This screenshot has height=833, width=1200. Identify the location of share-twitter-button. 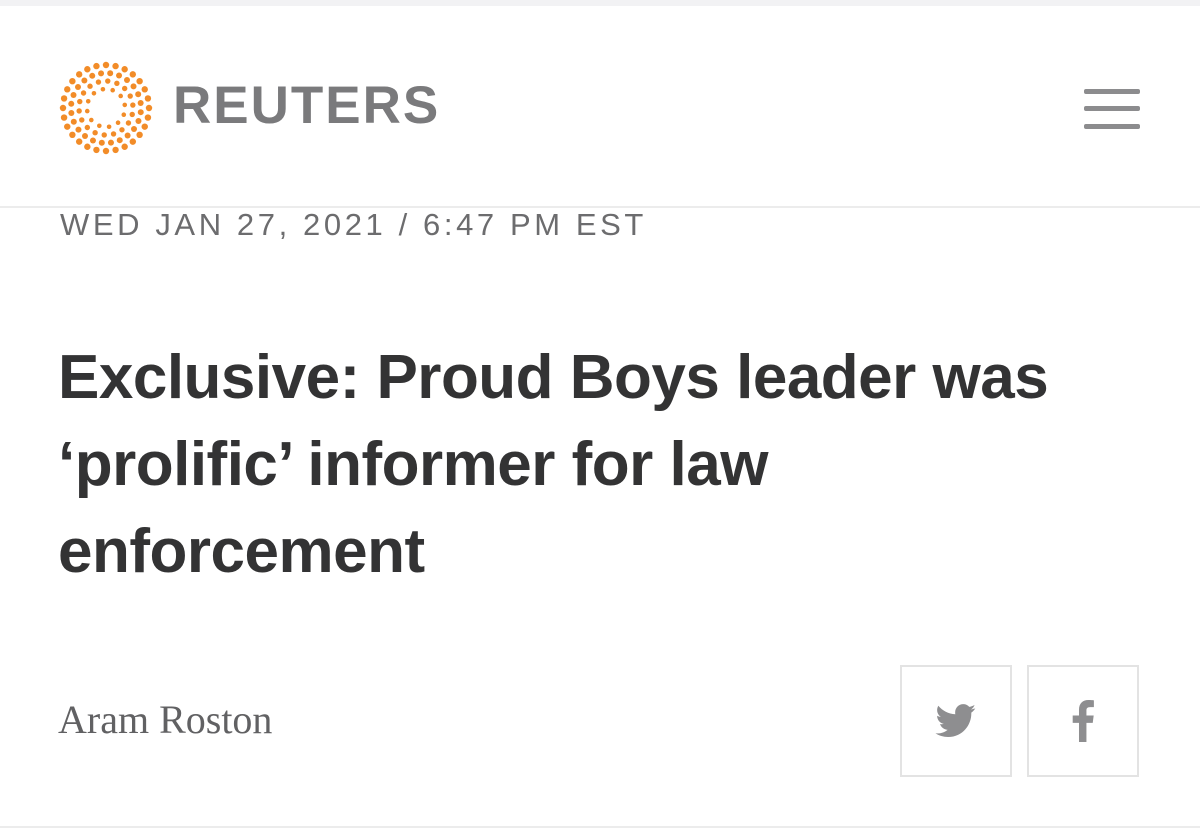
(956, 721).